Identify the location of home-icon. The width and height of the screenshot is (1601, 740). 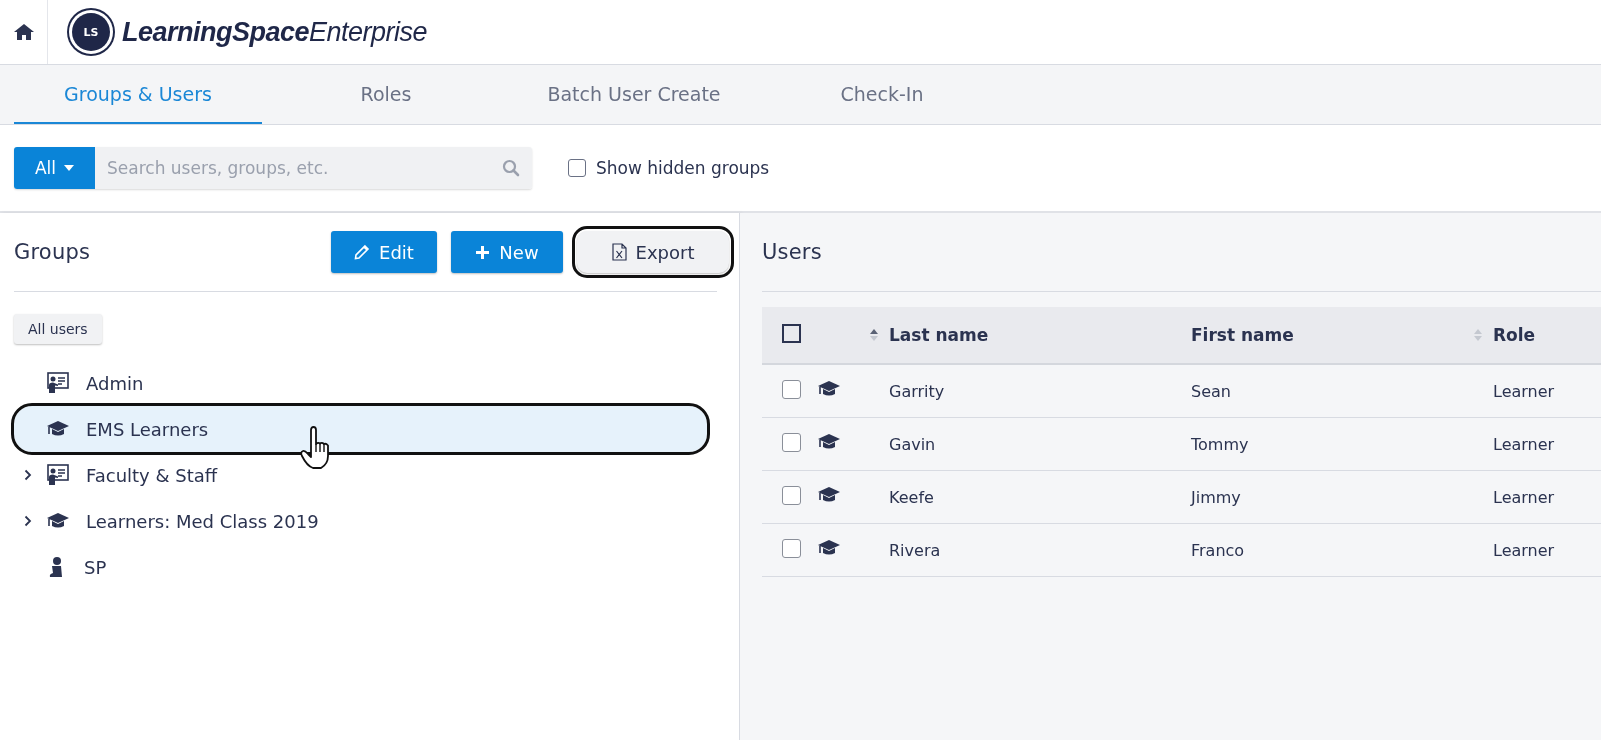
(23, 32).